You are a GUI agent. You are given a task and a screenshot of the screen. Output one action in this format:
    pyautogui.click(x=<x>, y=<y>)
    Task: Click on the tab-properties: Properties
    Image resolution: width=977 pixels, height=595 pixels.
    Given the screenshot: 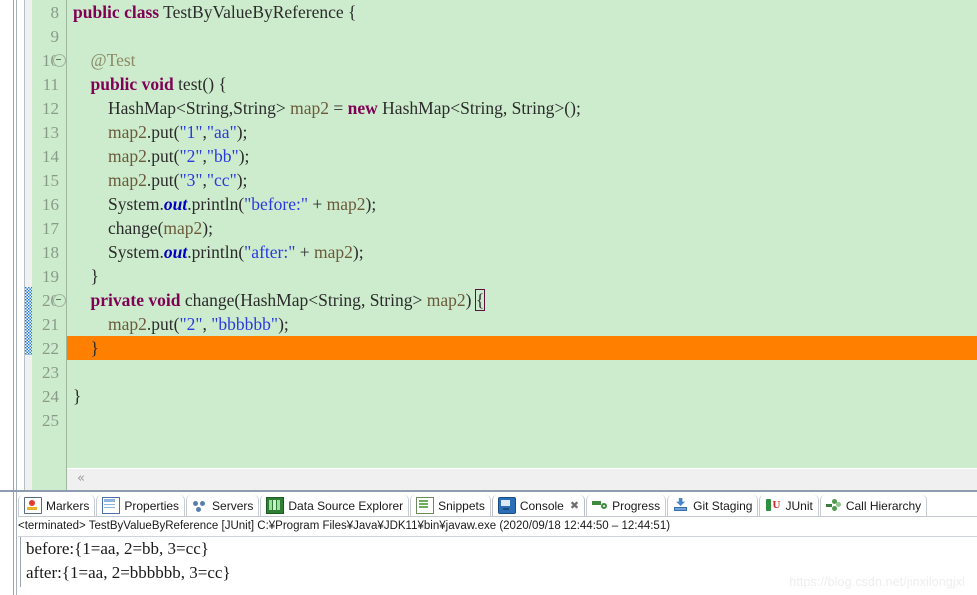 What is the action you would take?
    pyautogui.click(x=141, y=505)
    